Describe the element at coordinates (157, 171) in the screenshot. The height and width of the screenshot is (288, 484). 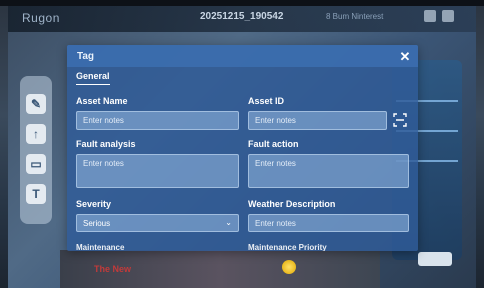
I see `fault-analysis-textarea` at that location.